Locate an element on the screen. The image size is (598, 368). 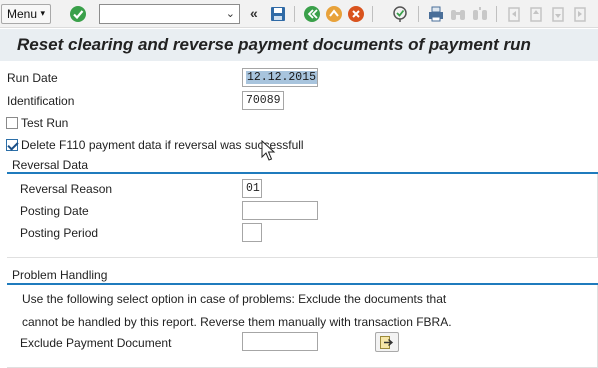
application-toolbar: Menu ▾ ⌄ « is located at coordinates (299, 14).